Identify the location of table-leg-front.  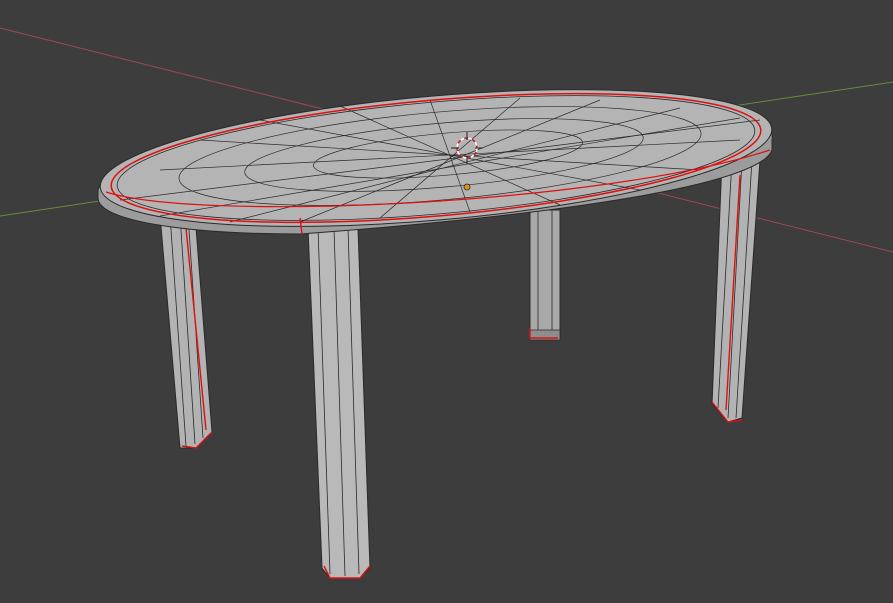
(339, 403).